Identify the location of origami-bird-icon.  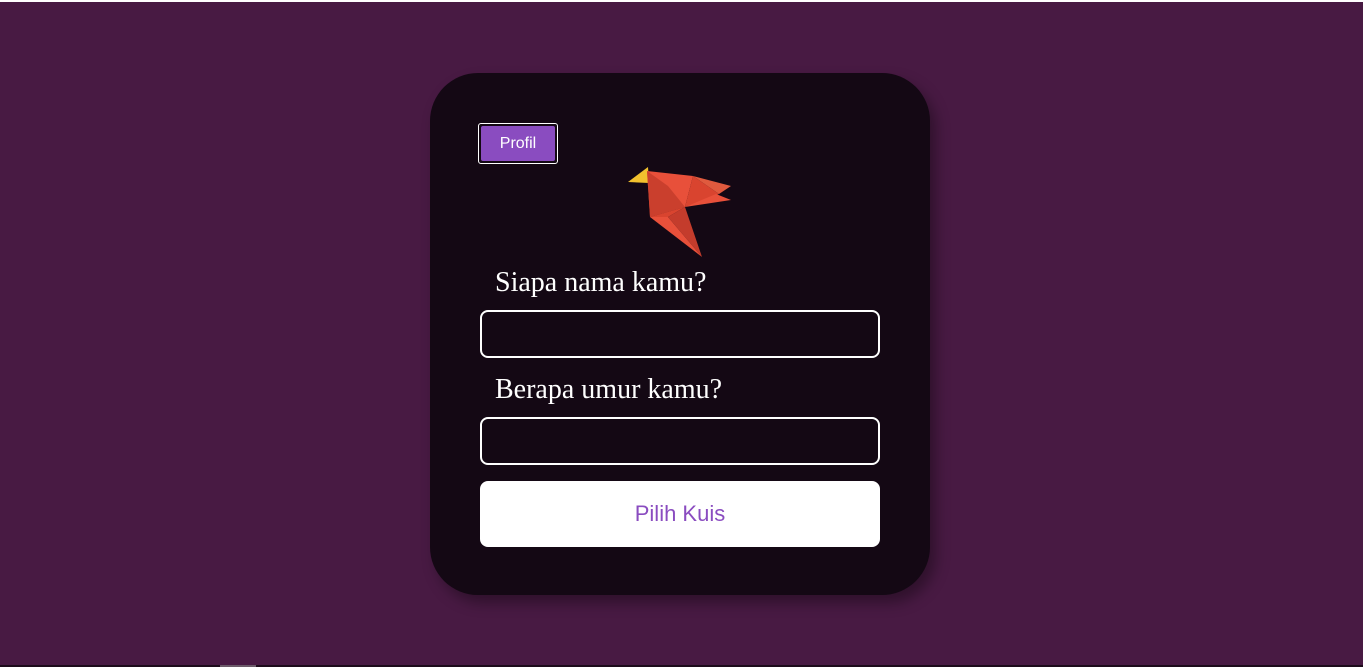
(679, 212).